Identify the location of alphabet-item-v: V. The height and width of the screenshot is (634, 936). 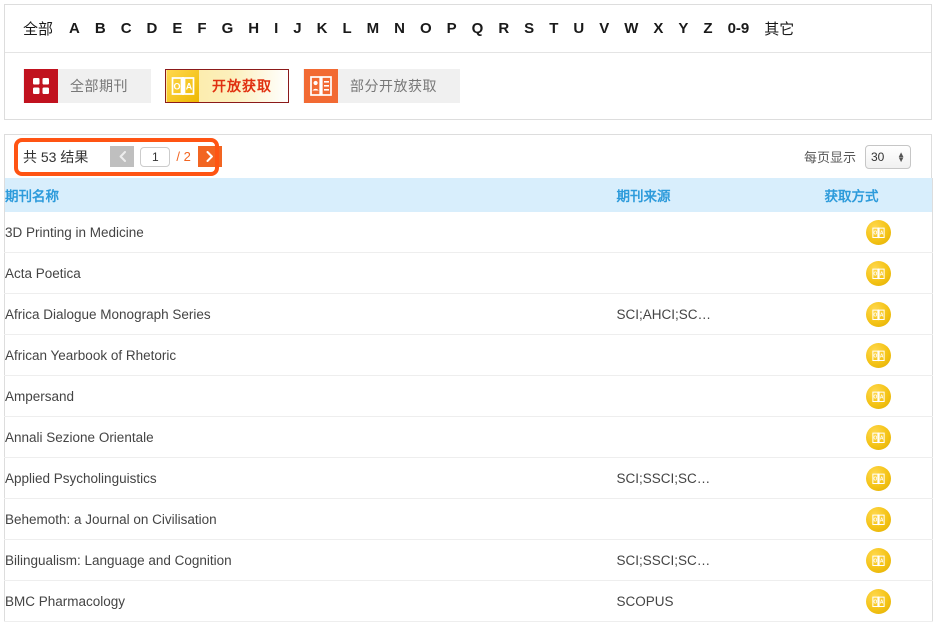
(604, 28).